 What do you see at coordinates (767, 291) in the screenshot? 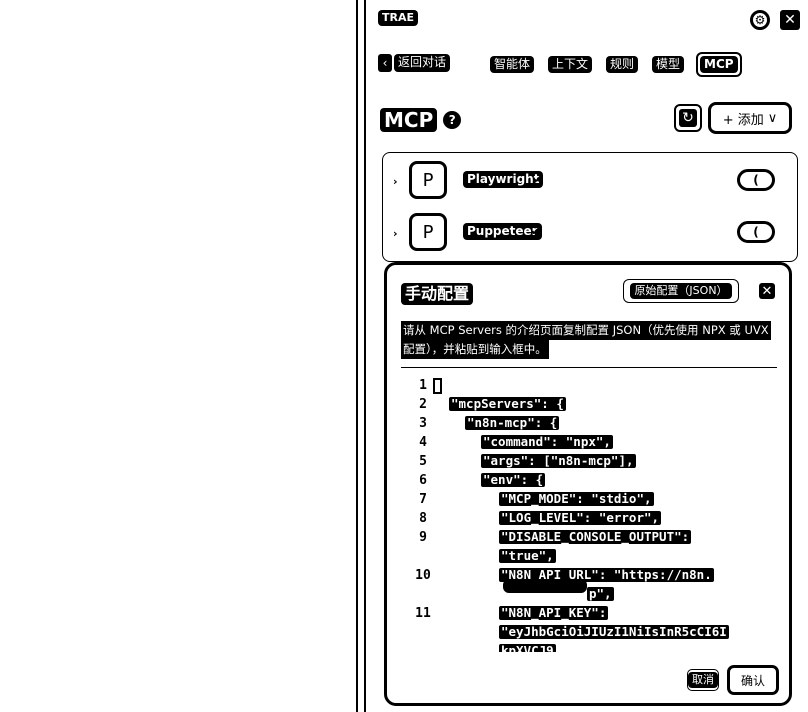
I see `dialog-close-icon: ✕` at bounding box center [767, 291].